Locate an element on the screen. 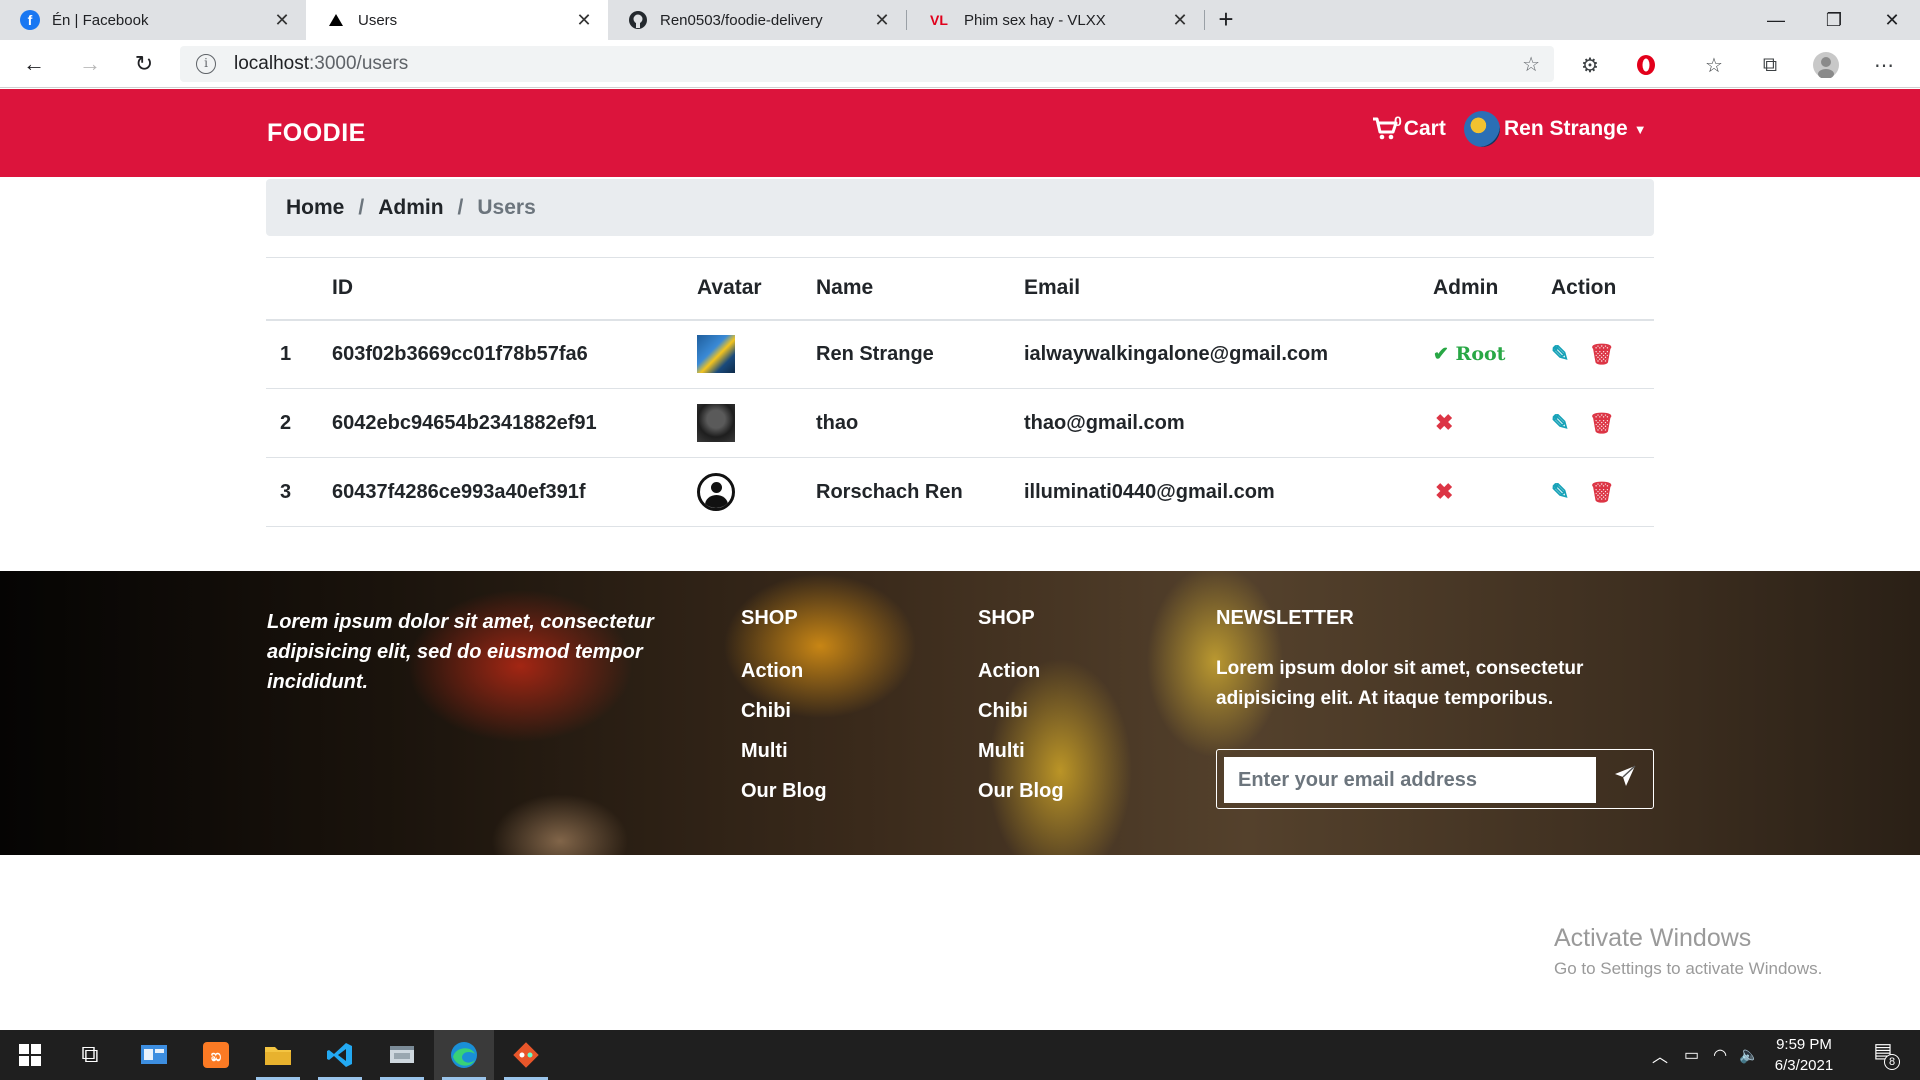  user-email: illuminati0440@gmail.com is located at coordinates (1228, 492).